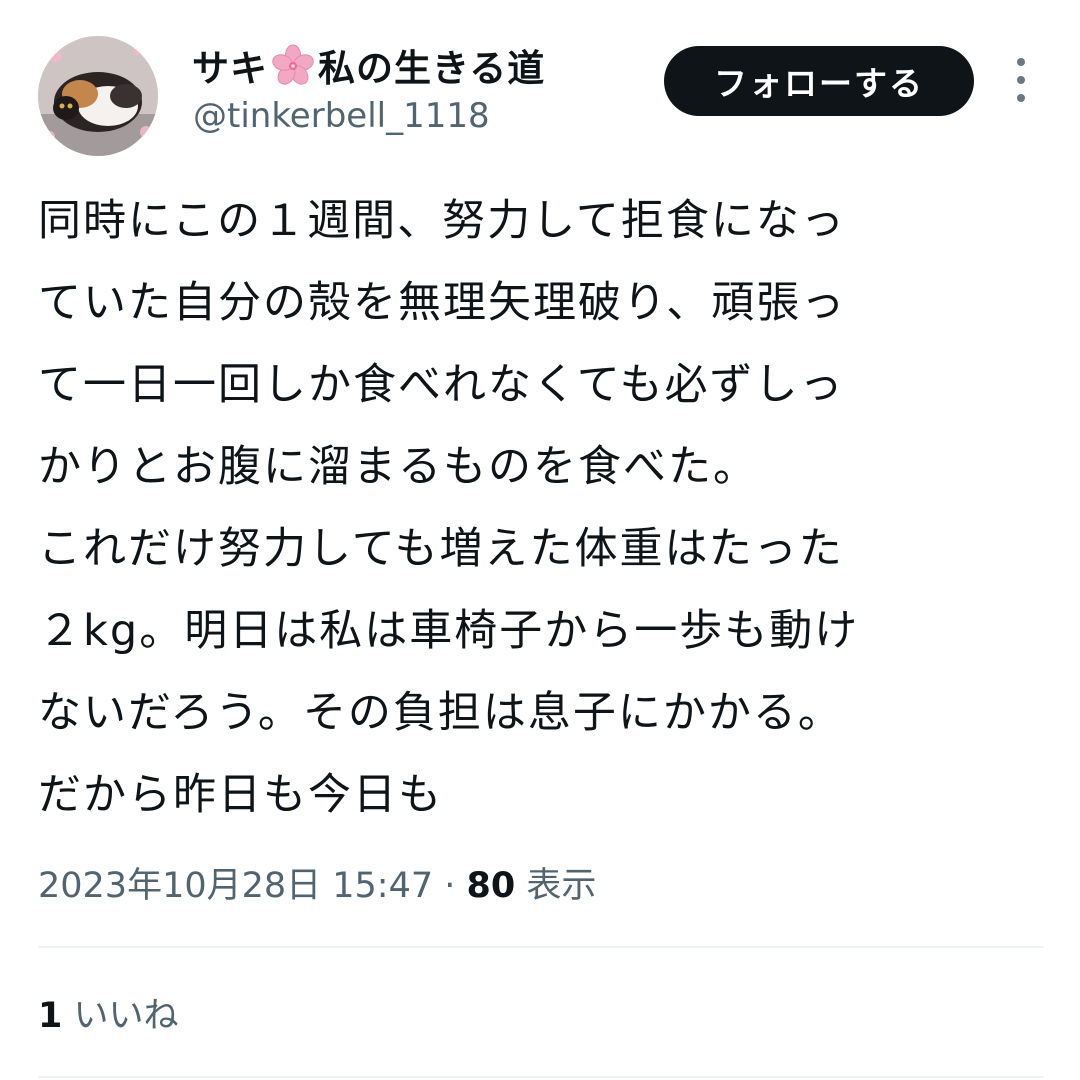 This screenshot has height=1080, width=1080. I want to click on display-name: サキ 私の生きる道, so click(368, 65).